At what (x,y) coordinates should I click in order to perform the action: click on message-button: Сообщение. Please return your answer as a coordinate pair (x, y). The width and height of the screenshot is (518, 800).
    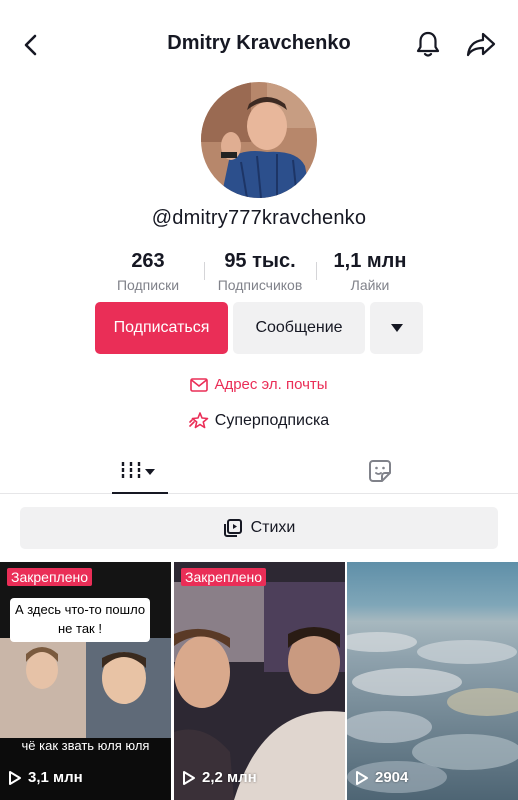
    Looking at the image, I should click on (299, 328).